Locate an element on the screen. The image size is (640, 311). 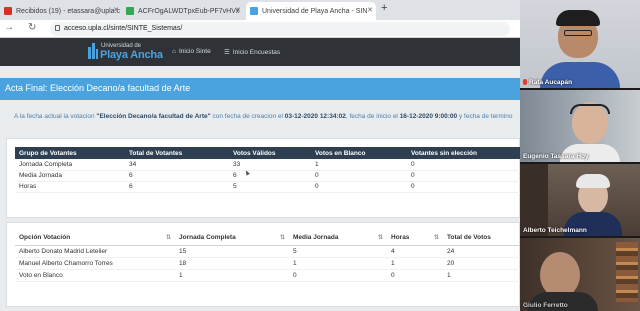
browser-tab: Recibidos (19) - etassara@upla.c ✕ is located at coordinates (61, 11).